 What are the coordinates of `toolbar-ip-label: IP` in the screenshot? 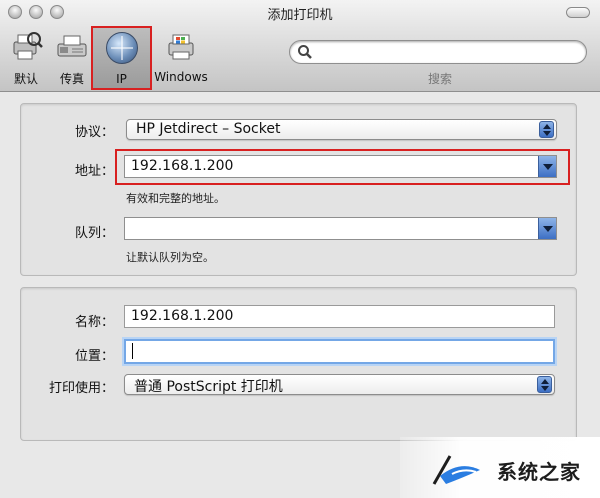 It's located at (121, 79).